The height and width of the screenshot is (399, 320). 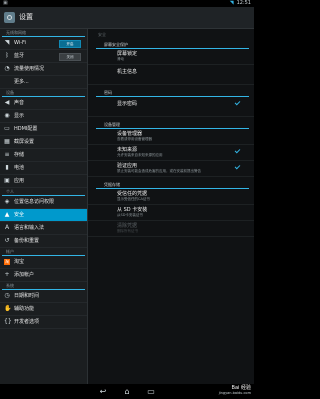 What do you see at coordinates (171, 137) in the screenshot?
I see `setting-device-admins: 设备管理器 查看或停用设备管理器` at bounding box center [171, 137].